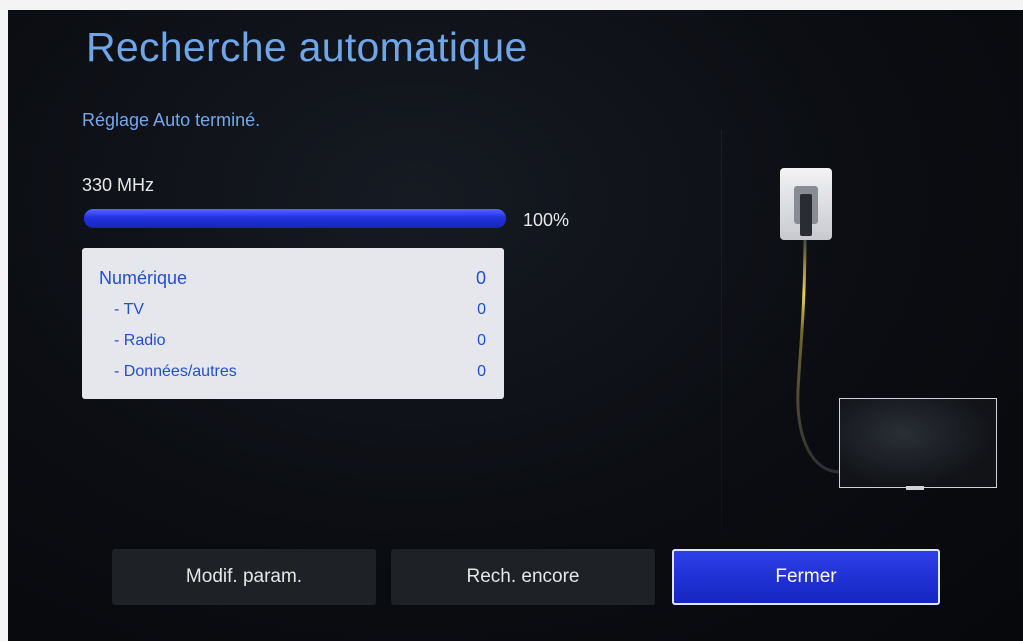  I want to click on close-button: Fermer, so click(806, 577).